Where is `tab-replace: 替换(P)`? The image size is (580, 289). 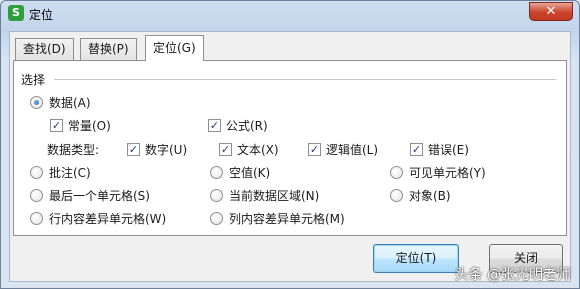
tab-replace: 替换(P) is located at coordinates (108, 49).